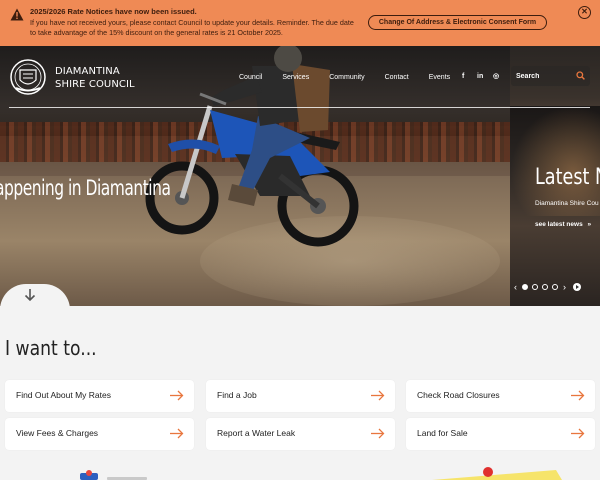 The width and height of the screenshot is (600, 480). Describe the element at coordinates (543, 76) in the screenshot. I see `search-input` at that location.